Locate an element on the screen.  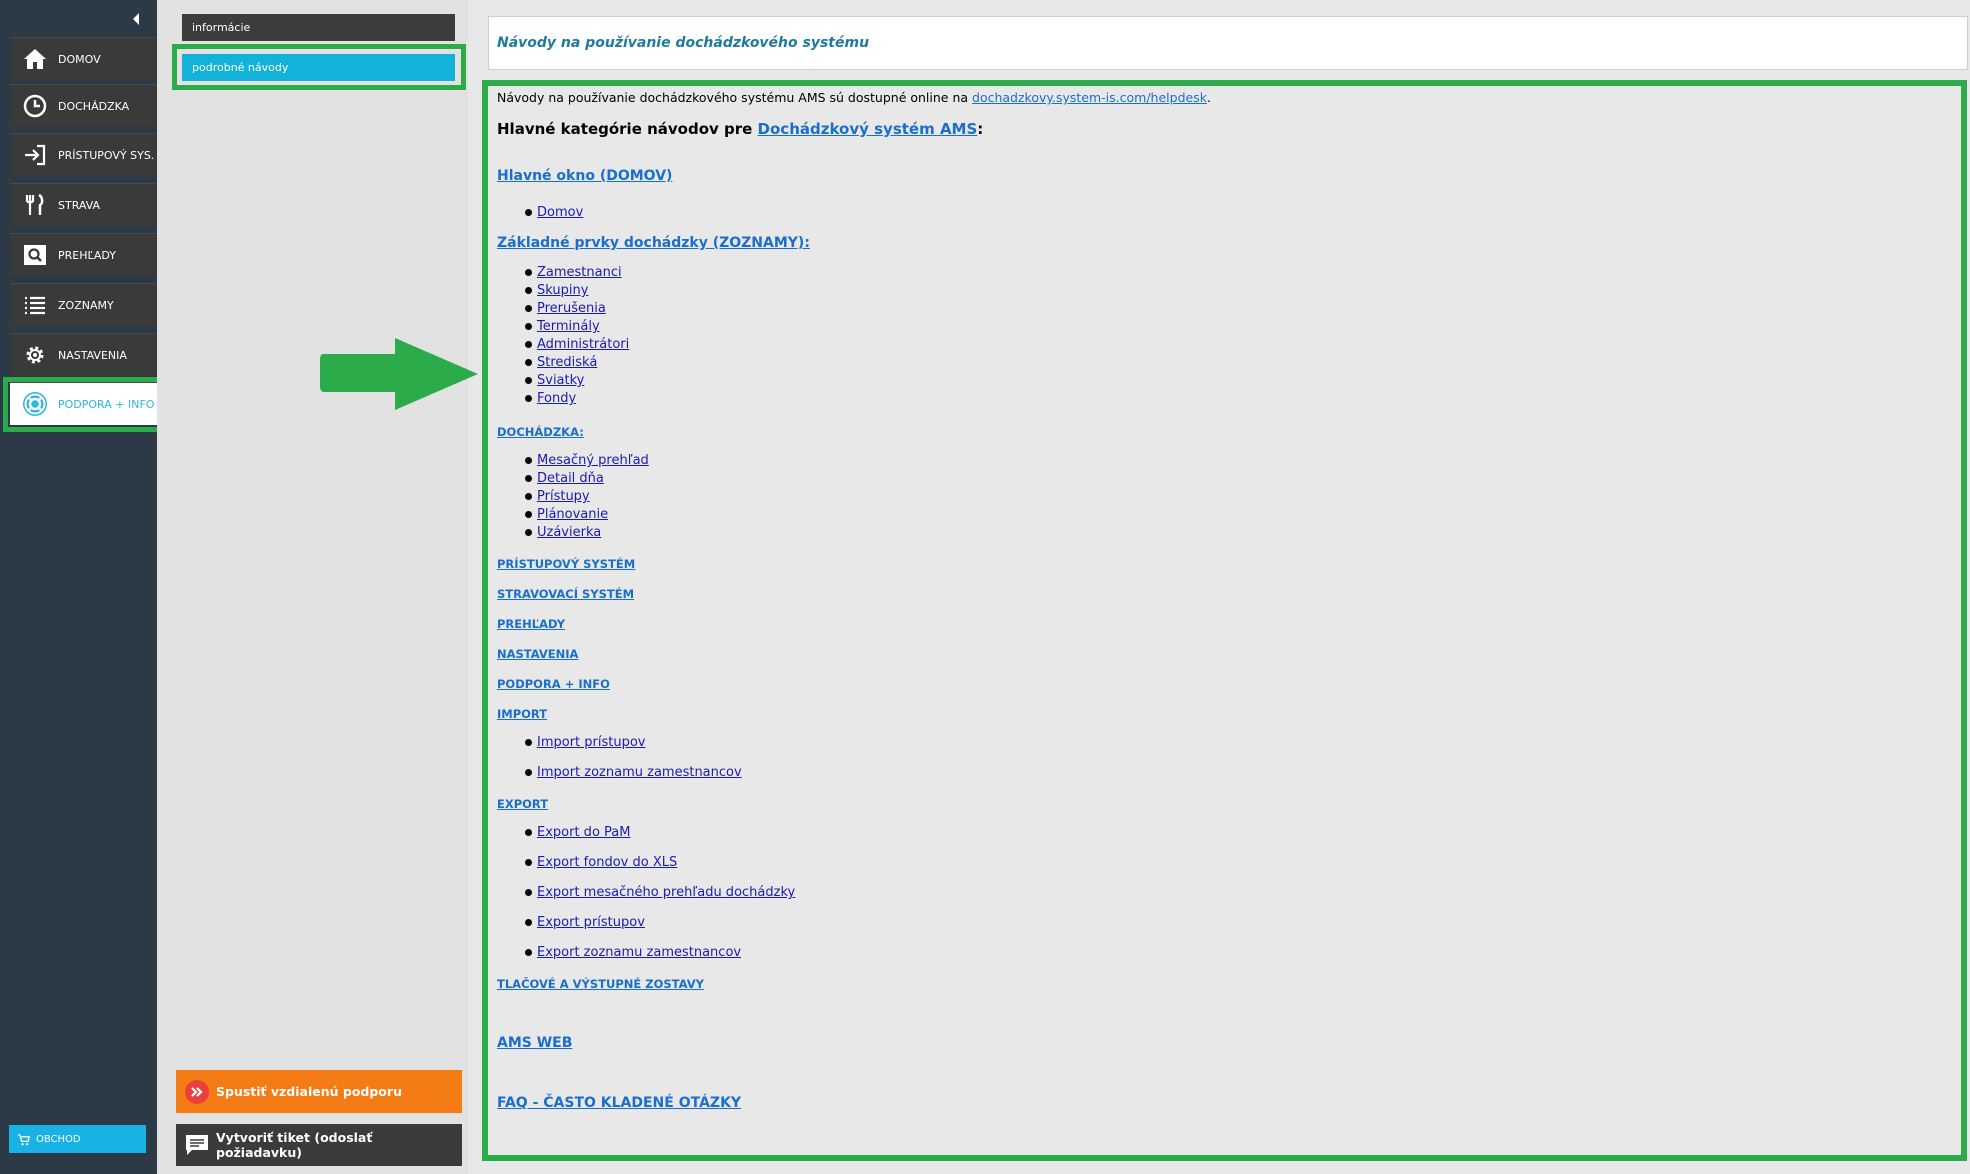
sidebar-item-prehlady: PREHĽADY is located at coordinates (83, 254).